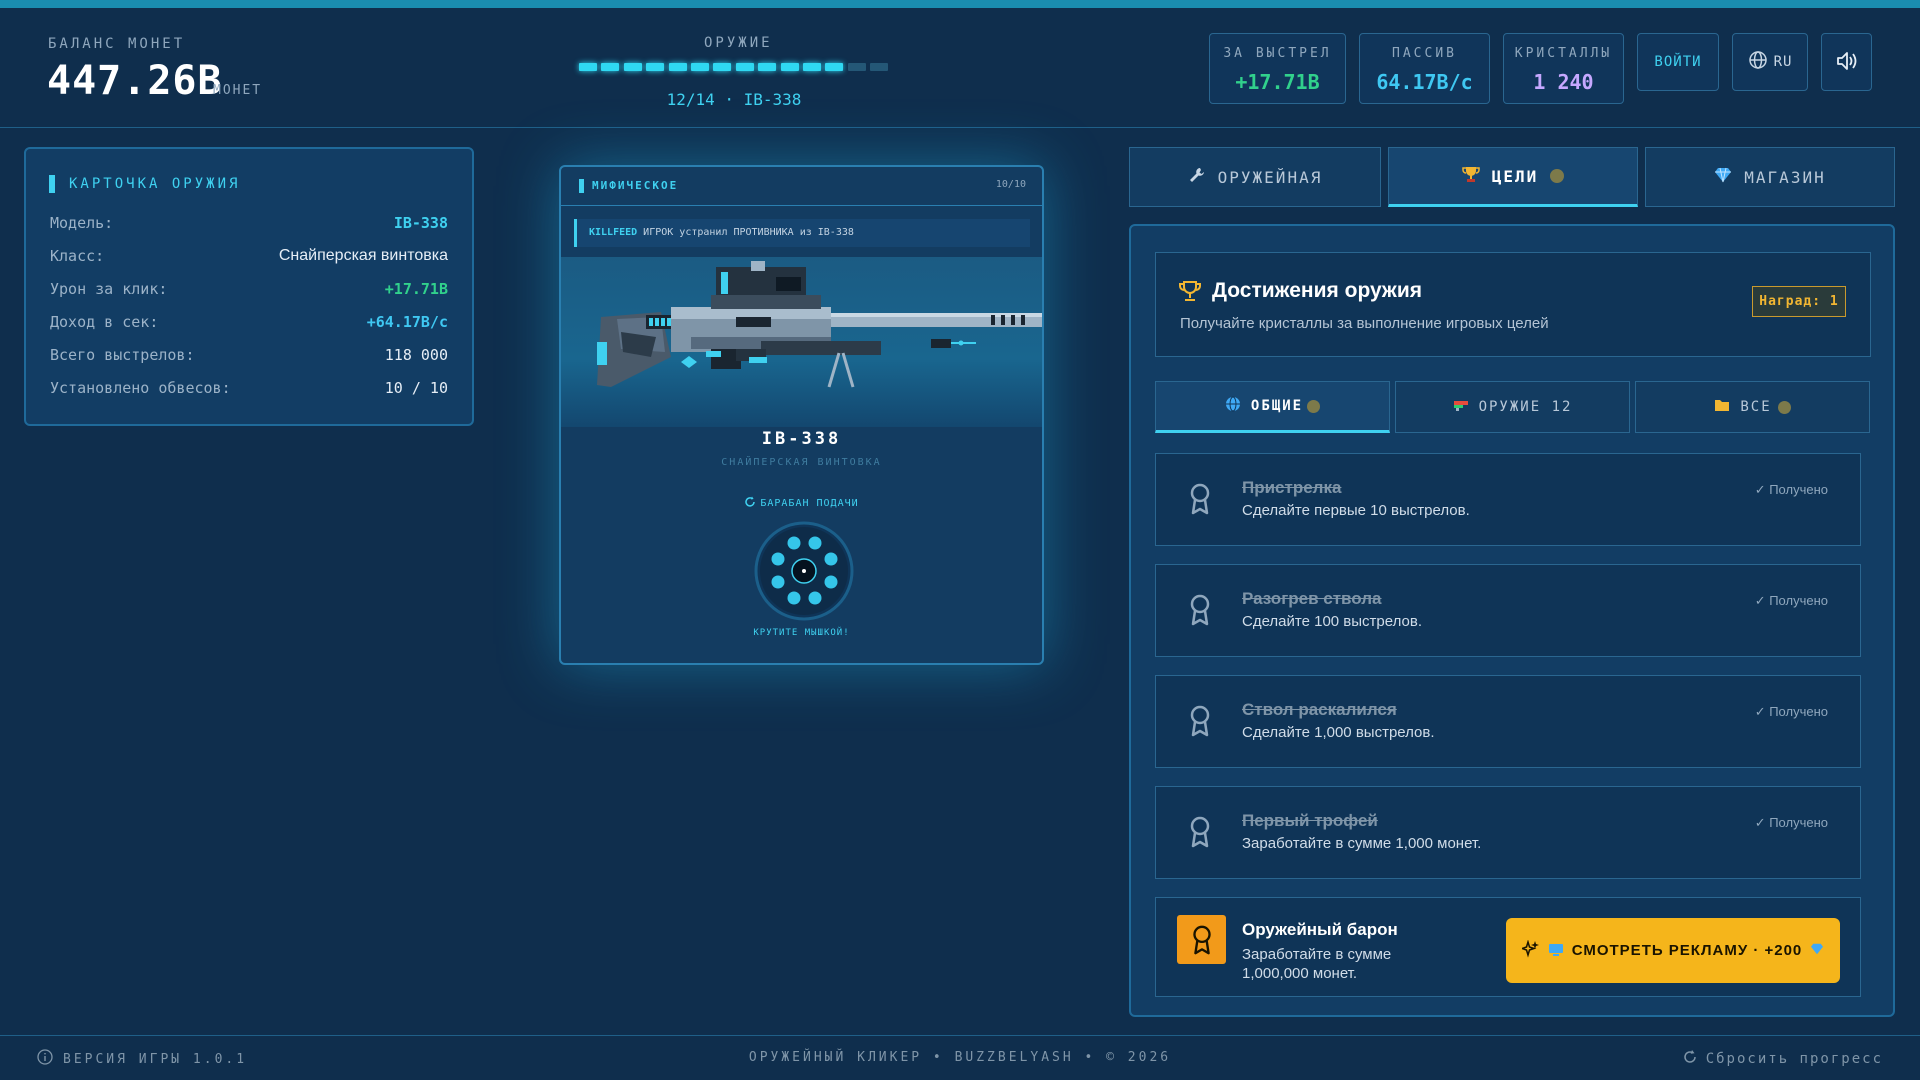 The height and width of the screenshot is (1080, 1920). Describe the element at coordinates (1783, 62) in the screenshot. I see `language-label: RU` at that location.